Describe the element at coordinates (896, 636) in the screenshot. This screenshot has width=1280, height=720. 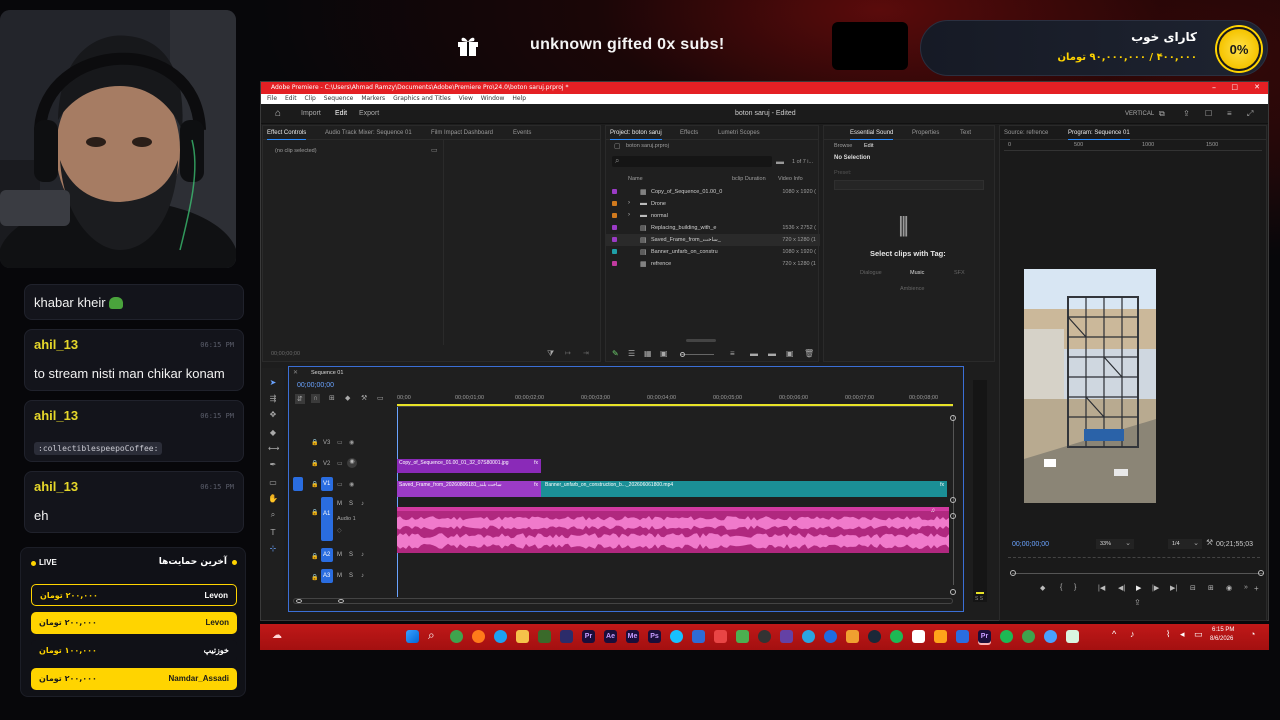
I see `spotify-icon` at that location.